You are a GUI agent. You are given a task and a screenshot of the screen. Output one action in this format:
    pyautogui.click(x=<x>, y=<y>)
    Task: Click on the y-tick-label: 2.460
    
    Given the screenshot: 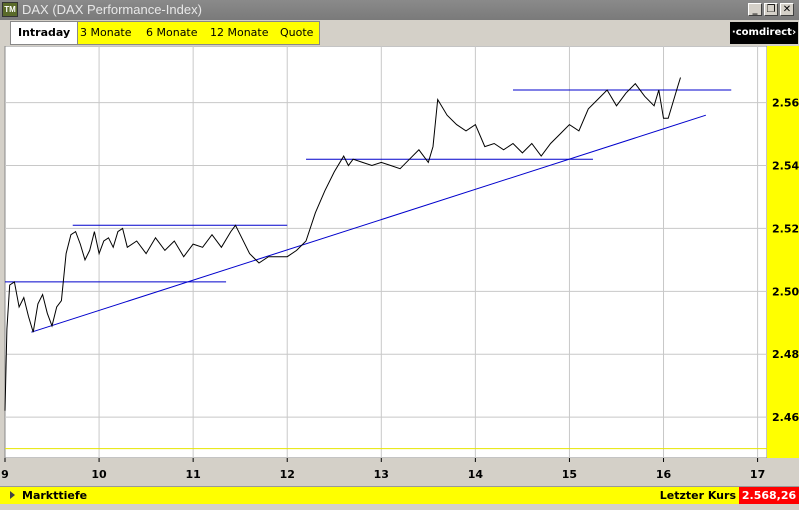 What is the action you would take?
    pyautogui.click(x=785, y=417)
    